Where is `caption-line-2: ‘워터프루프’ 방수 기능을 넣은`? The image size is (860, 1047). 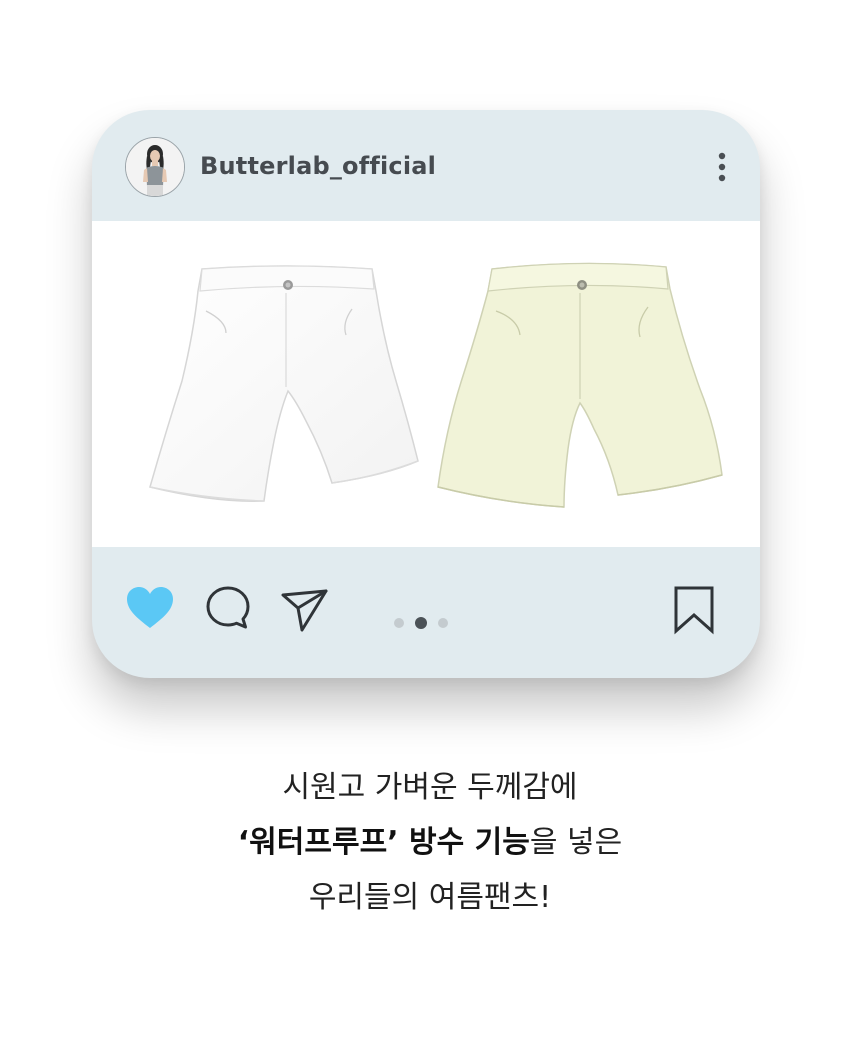
caption-line-2: ‘워터프루프’ 방수 기능을 넣은 is located at coordinates (430, 842).